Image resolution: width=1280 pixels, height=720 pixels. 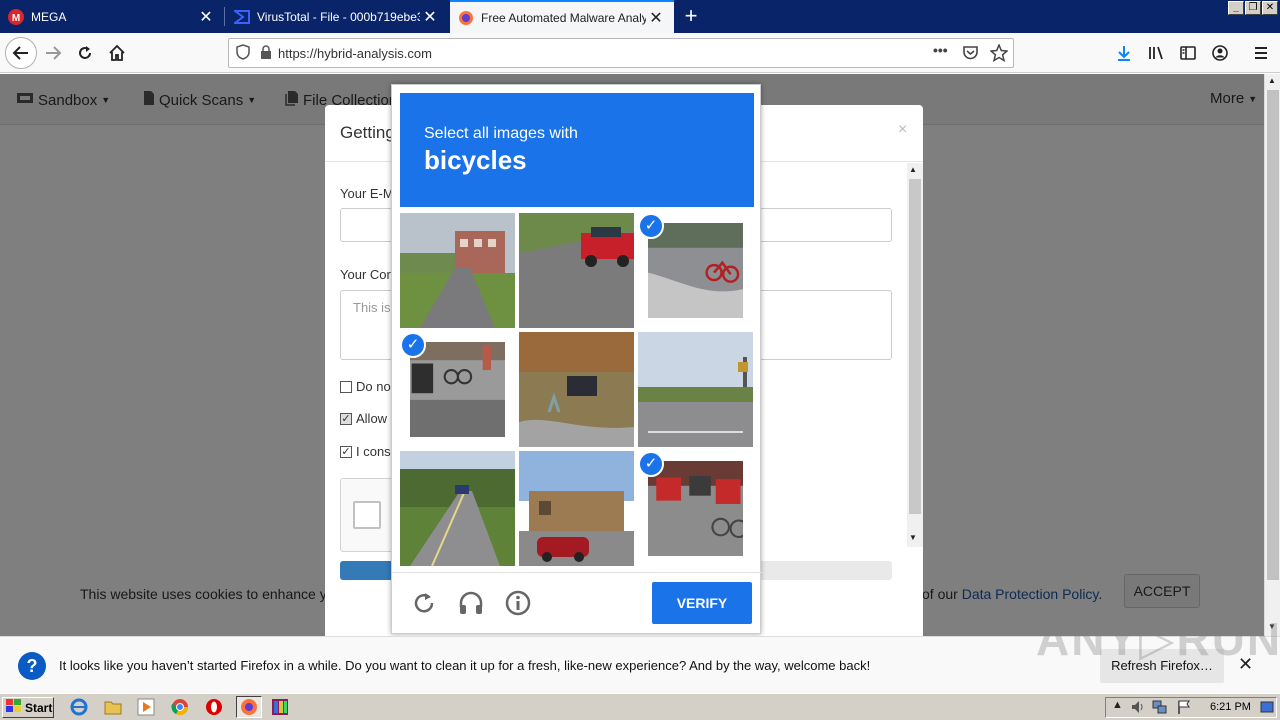 I want to click on tab-hybrid-analysis: Free Automated Malware Analysis ✕, so click(x=562, y=16).